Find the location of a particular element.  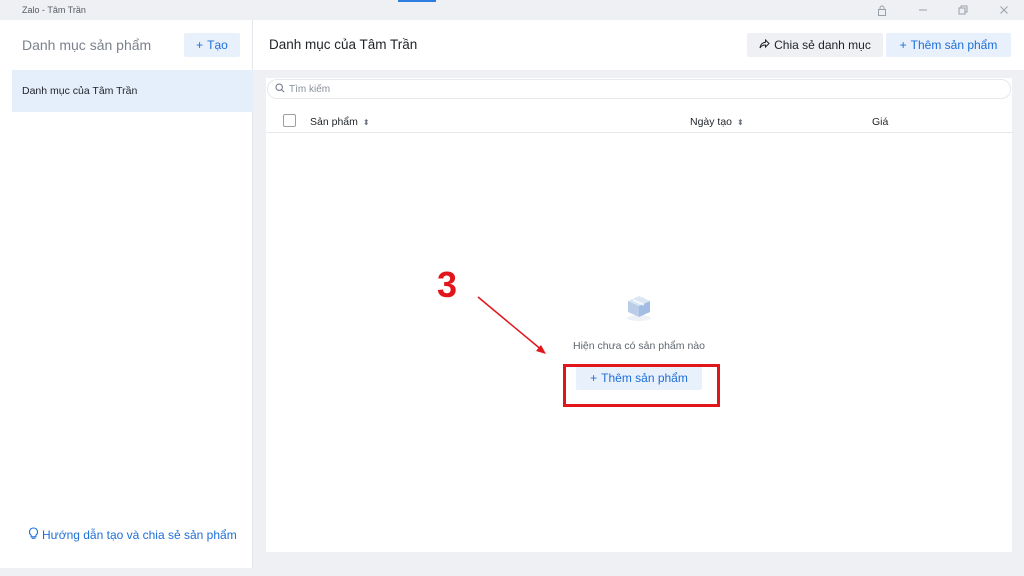

select-all-checkbox is located at coordinates (289, 120).